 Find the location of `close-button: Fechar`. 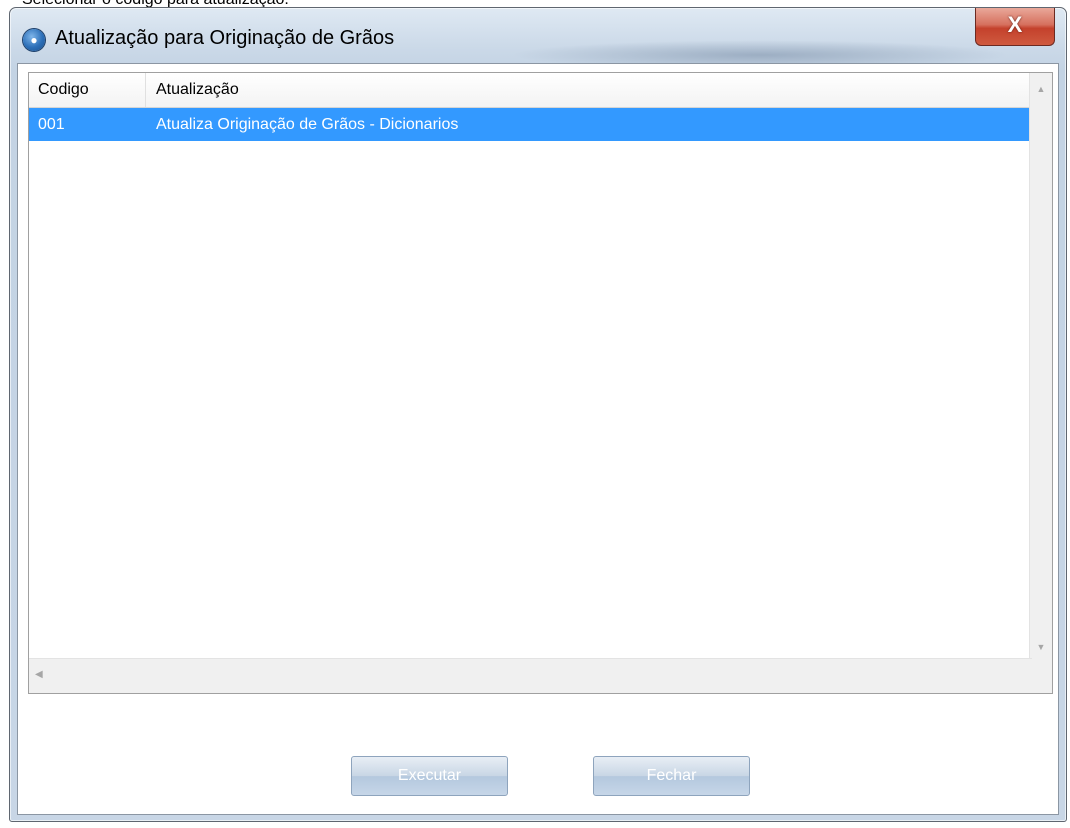

close-button: Fechar is located at coordinates (671, 776).